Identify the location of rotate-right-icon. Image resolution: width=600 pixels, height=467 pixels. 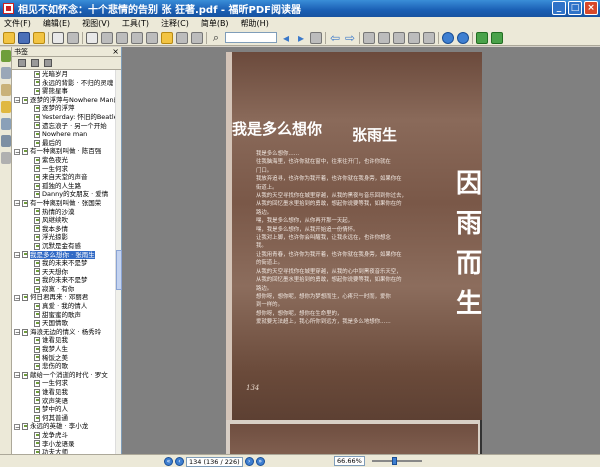
(463, 37).